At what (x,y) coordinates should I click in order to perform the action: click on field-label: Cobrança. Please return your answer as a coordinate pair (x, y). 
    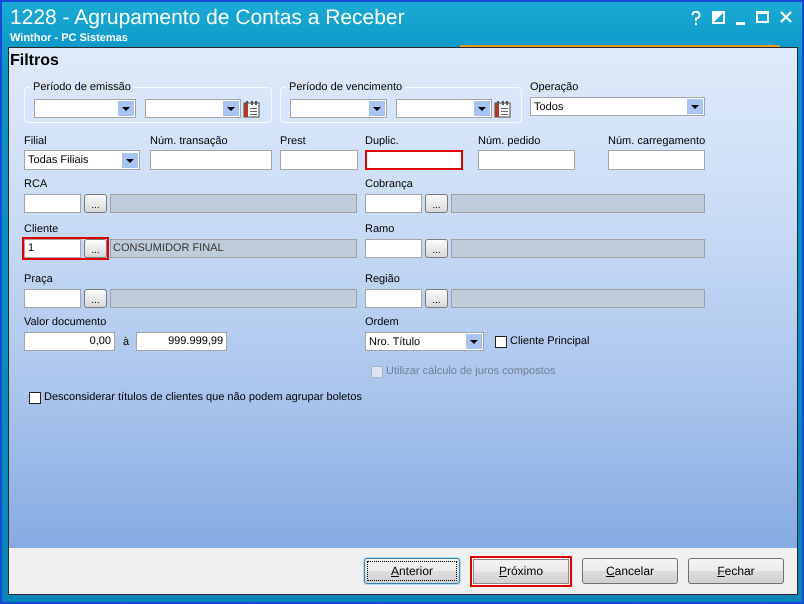
    Looking at the image, I should click on (389, 184).